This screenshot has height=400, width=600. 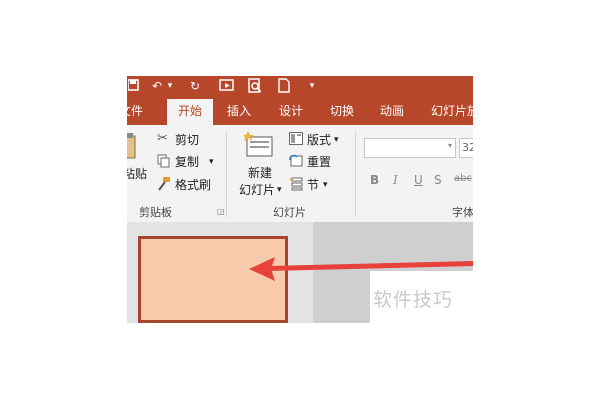 I want to click on watermark-text: 软件技巧, so click(x=413, y=300).